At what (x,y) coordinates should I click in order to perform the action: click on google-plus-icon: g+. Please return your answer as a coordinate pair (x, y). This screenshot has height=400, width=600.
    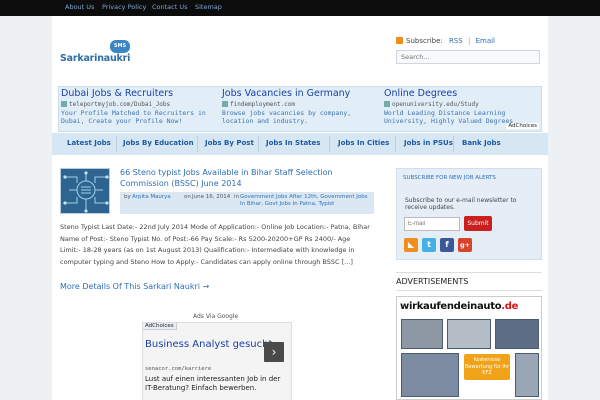
    Looking at the image, I should click on (465, 245).